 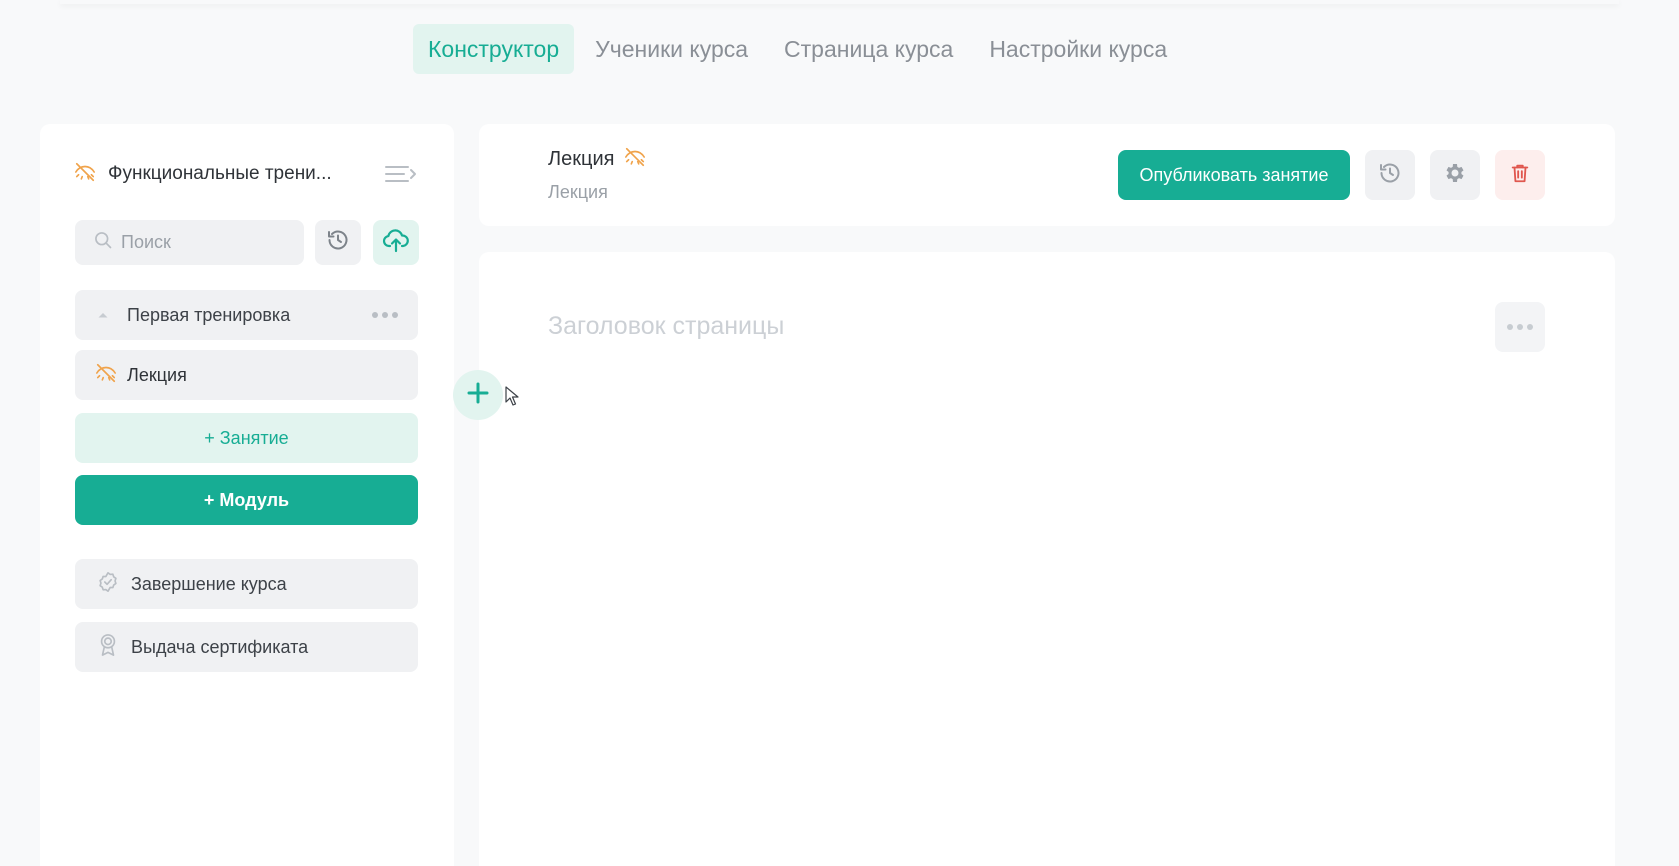 What do you see at coordinates (246, 375) in the screenshot?
I see `lesson-row: Лекция` at bounding box center [246, 375].